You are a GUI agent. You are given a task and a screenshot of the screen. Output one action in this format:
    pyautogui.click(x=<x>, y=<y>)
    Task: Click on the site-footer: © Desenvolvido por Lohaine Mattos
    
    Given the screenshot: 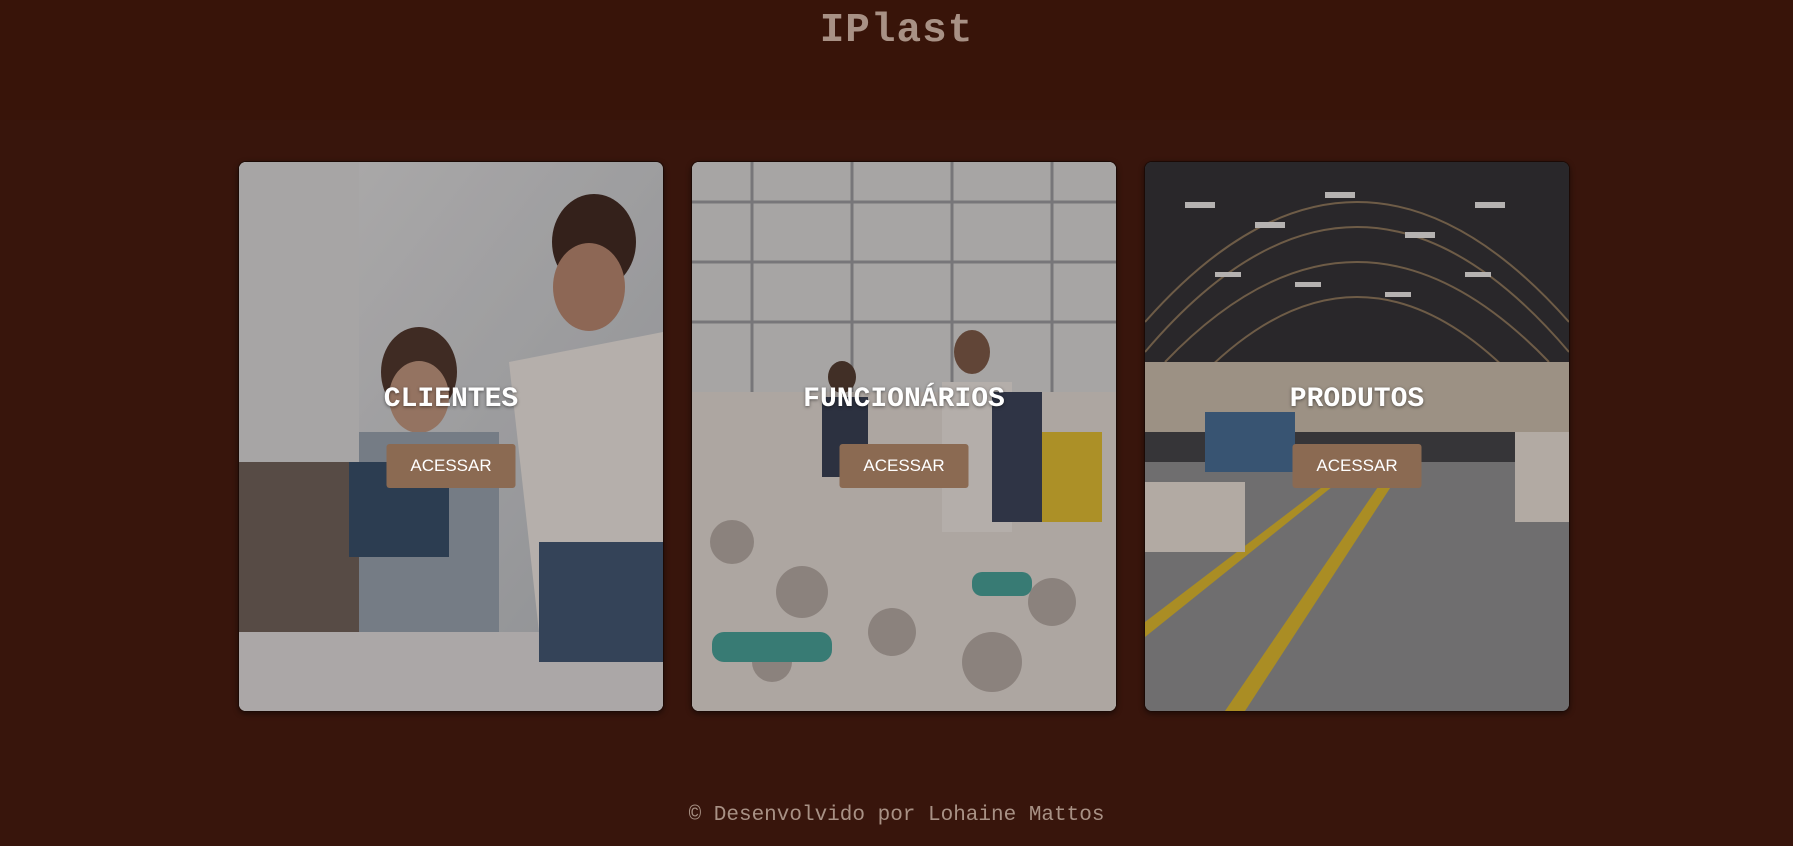 What is the action you would take?
    pyautogui.click(x=896, y=815)
    